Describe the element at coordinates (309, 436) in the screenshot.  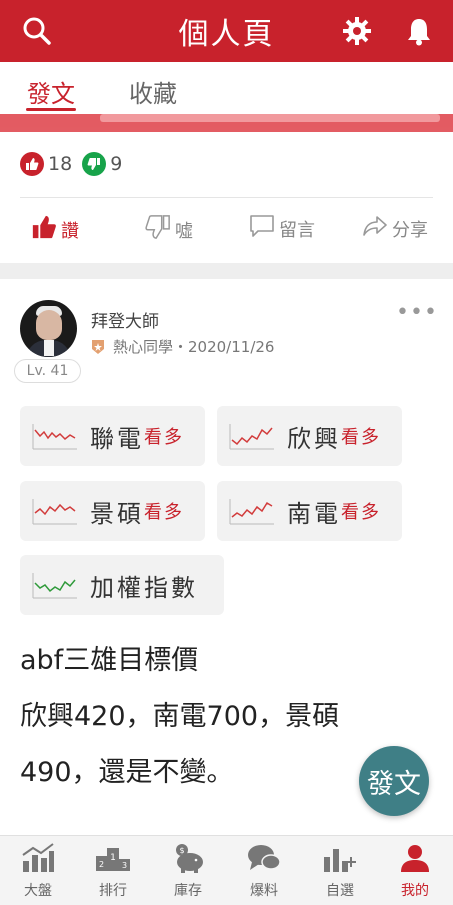
I see `stock-chip-unimicron: 欣興 看多` at that location.